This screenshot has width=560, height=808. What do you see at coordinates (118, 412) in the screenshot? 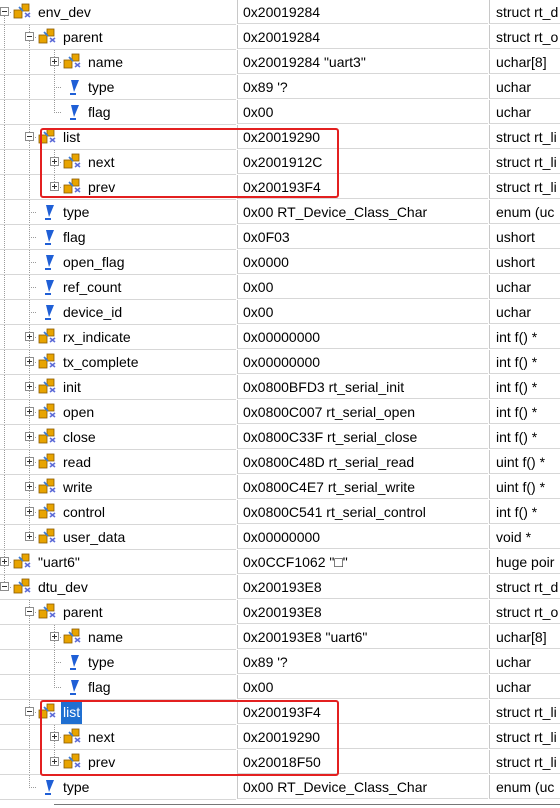
I see `name-cell: open` at bounding box center [118, 412].